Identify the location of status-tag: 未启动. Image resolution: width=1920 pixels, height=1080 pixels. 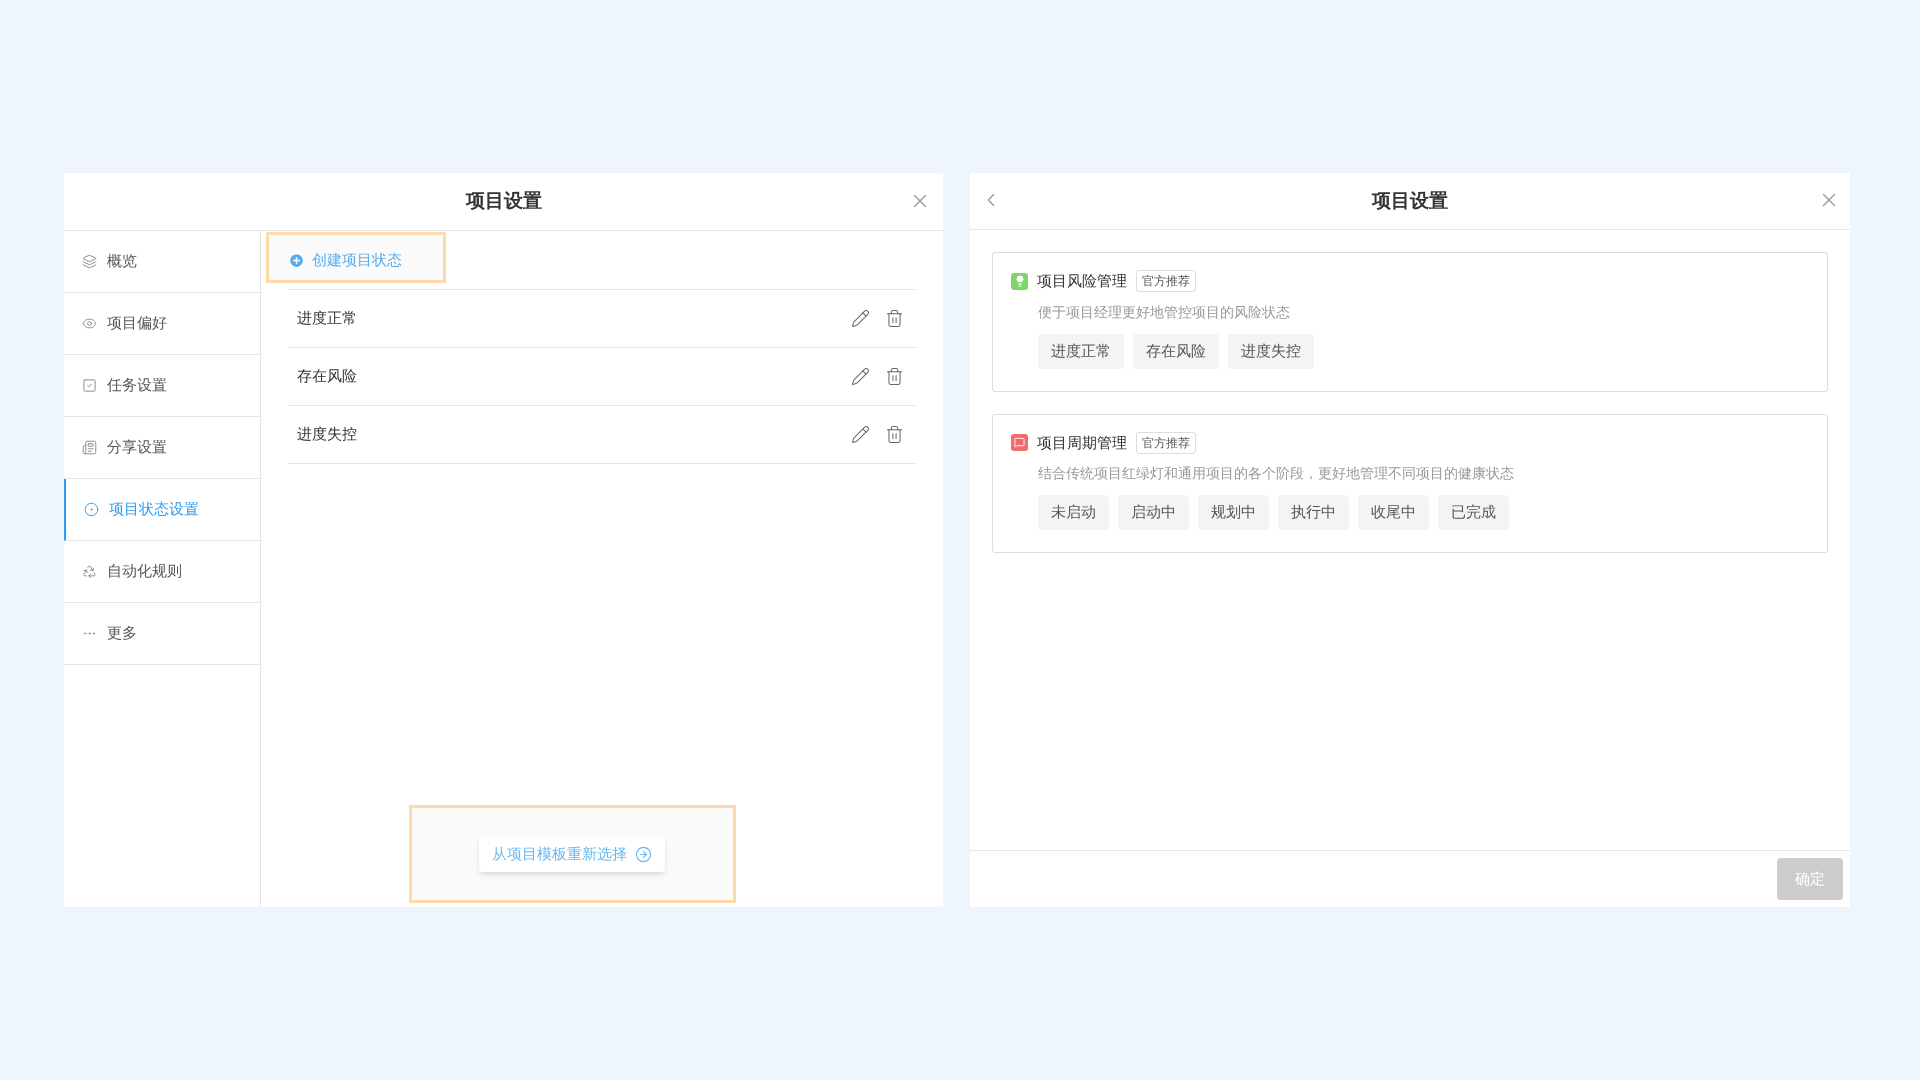
(1073, 512).